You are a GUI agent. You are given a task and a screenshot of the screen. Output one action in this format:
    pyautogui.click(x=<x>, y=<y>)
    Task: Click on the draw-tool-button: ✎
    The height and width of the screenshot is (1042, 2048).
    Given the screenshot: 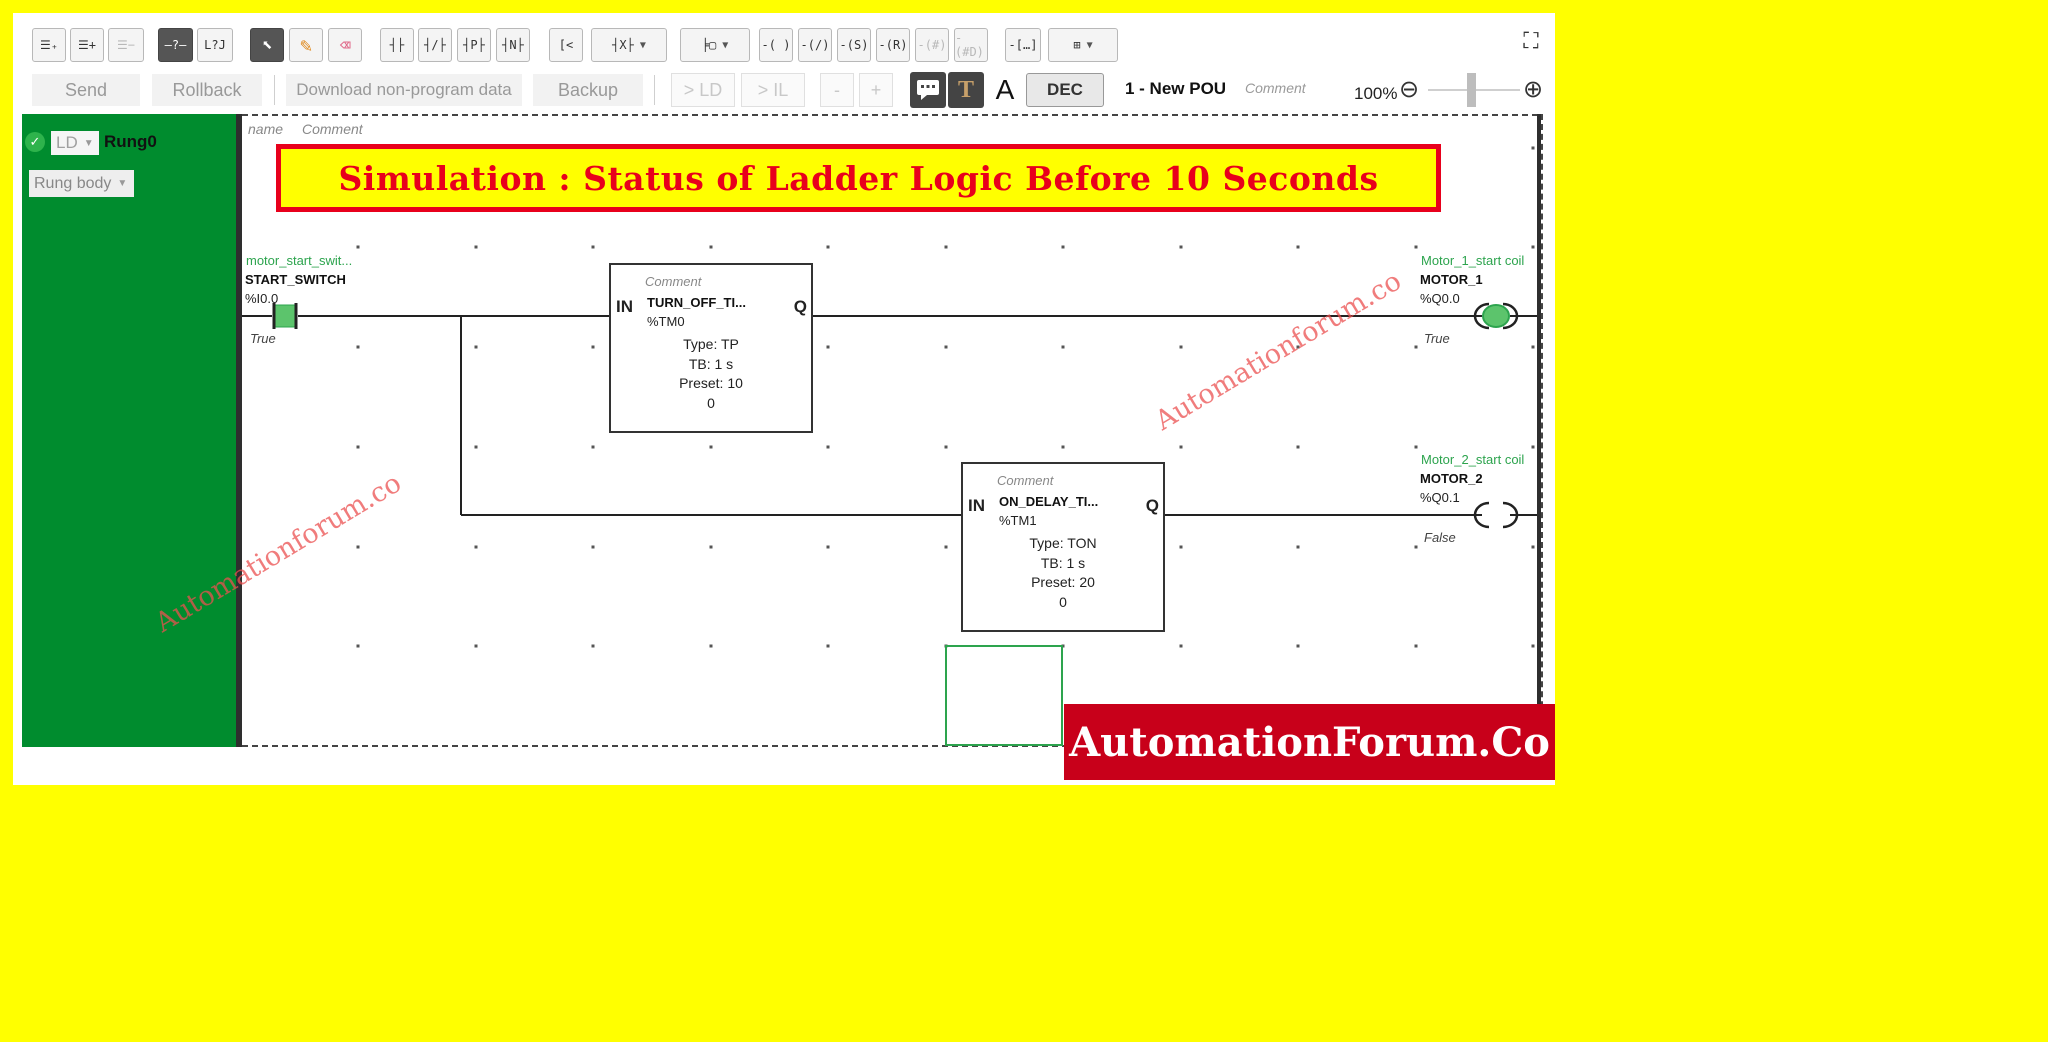 What is the action you would take?
    pyautogui.click(x=306, y=45)
    